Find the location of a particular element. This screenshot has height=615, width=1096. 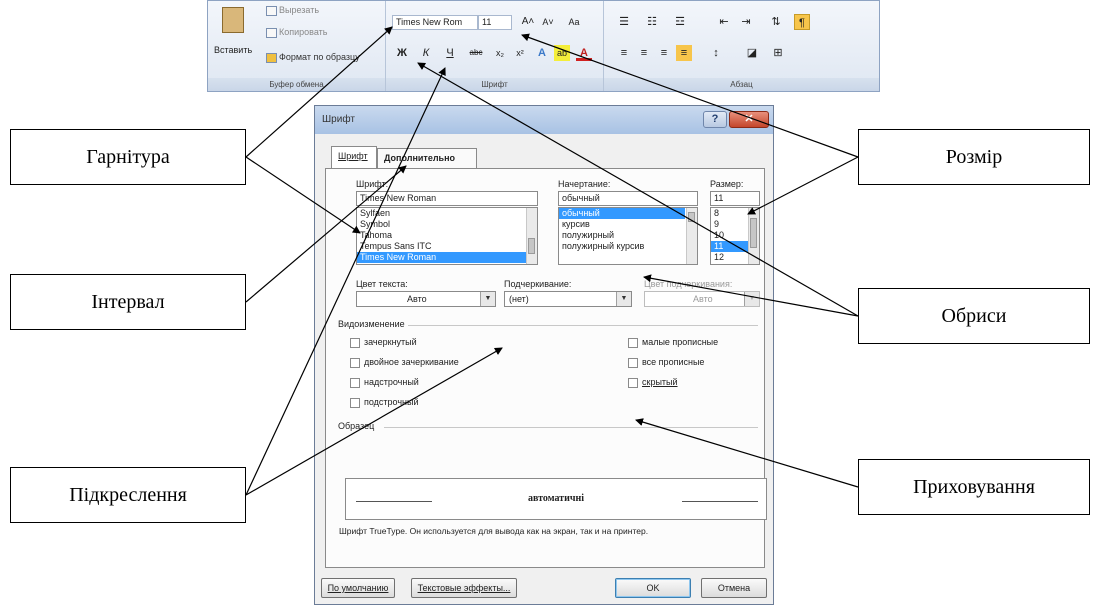

arrow-outlines-dialog is located at coordinates (751, 295).